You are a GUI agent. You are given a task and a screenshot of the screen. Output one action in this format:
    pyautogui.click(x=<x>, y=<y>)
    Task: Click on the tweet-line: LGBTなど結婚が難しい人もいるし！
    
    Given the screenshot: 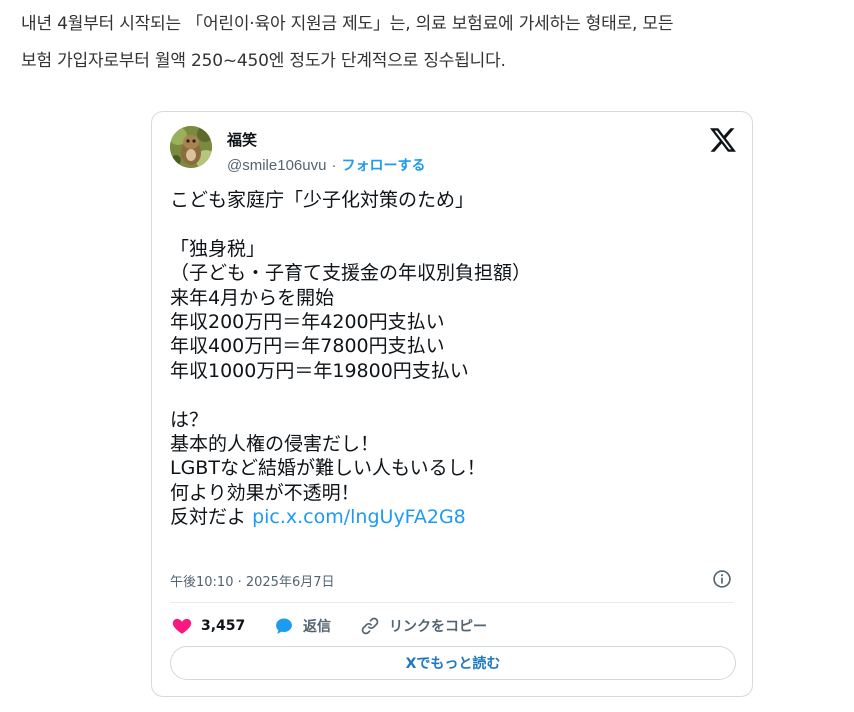 What is the action you would take?
    pyautogui.click(x=328, y=468)
    